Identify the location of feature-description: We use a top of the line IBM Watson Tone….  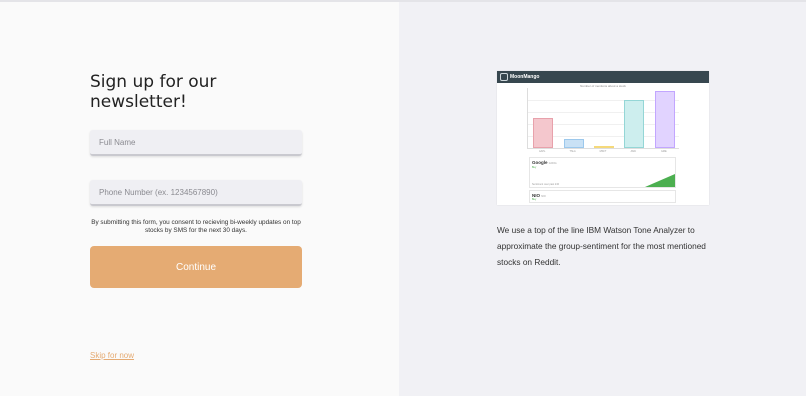
(601, 246).